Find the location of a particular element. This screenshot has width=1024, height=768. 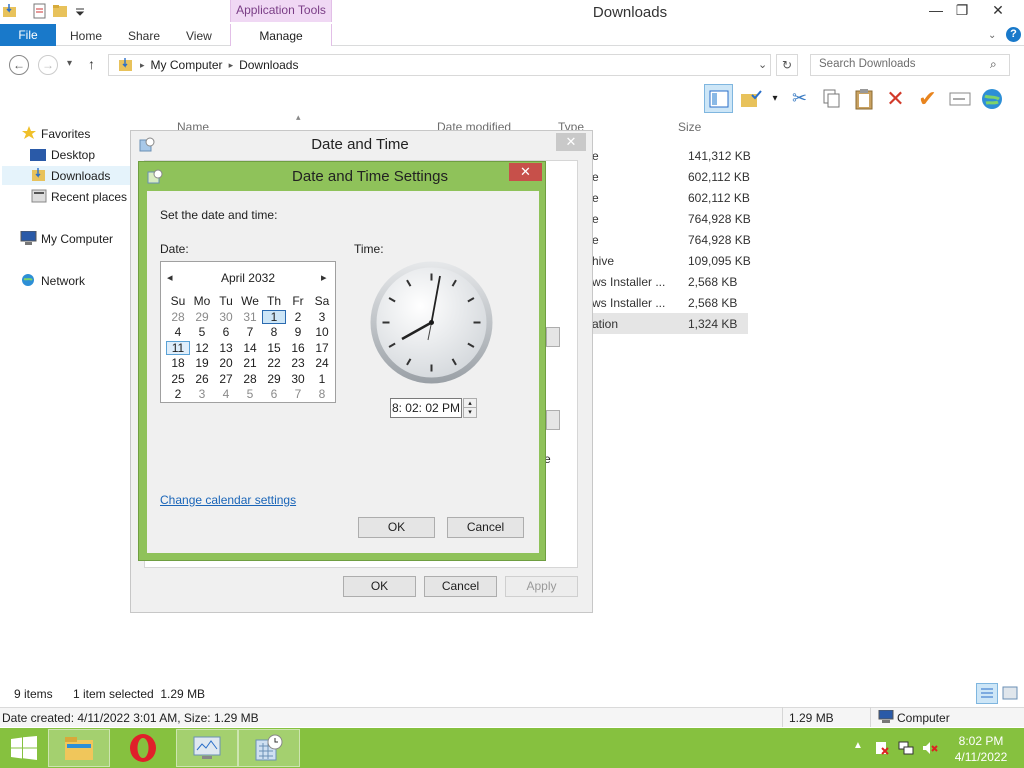

ribbon-expand-icon: ⌄ is located at coordinates (992, 35).